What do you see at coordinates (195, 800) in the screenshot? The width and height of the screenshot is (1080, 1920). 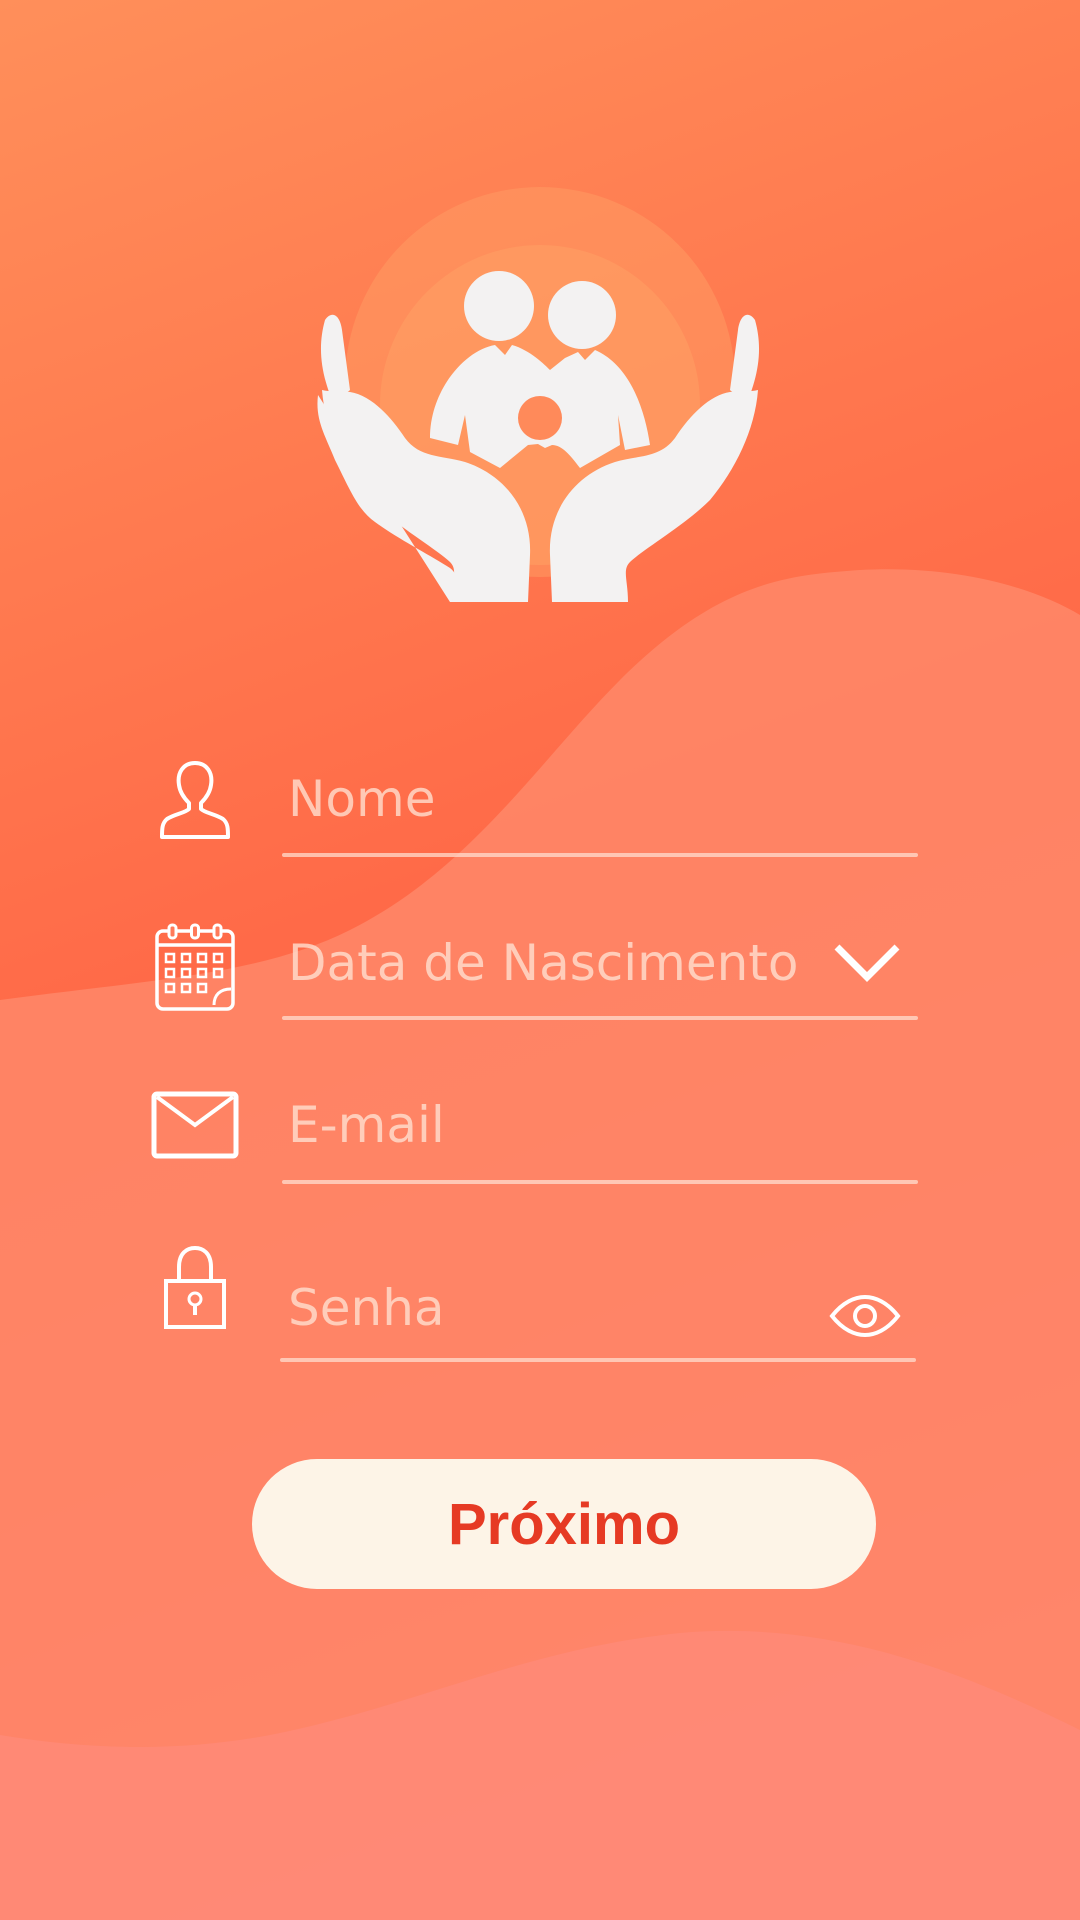 I see `user-icon` at bounding box center [195, 800].